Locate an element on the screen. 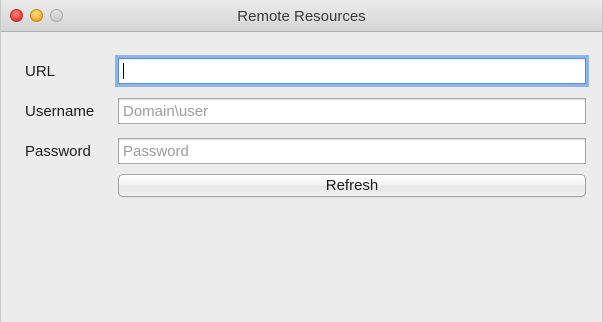 Image resolution: width=603 pixels, height=322 pixels. url-label: URL is located at coordinates (40, 71).